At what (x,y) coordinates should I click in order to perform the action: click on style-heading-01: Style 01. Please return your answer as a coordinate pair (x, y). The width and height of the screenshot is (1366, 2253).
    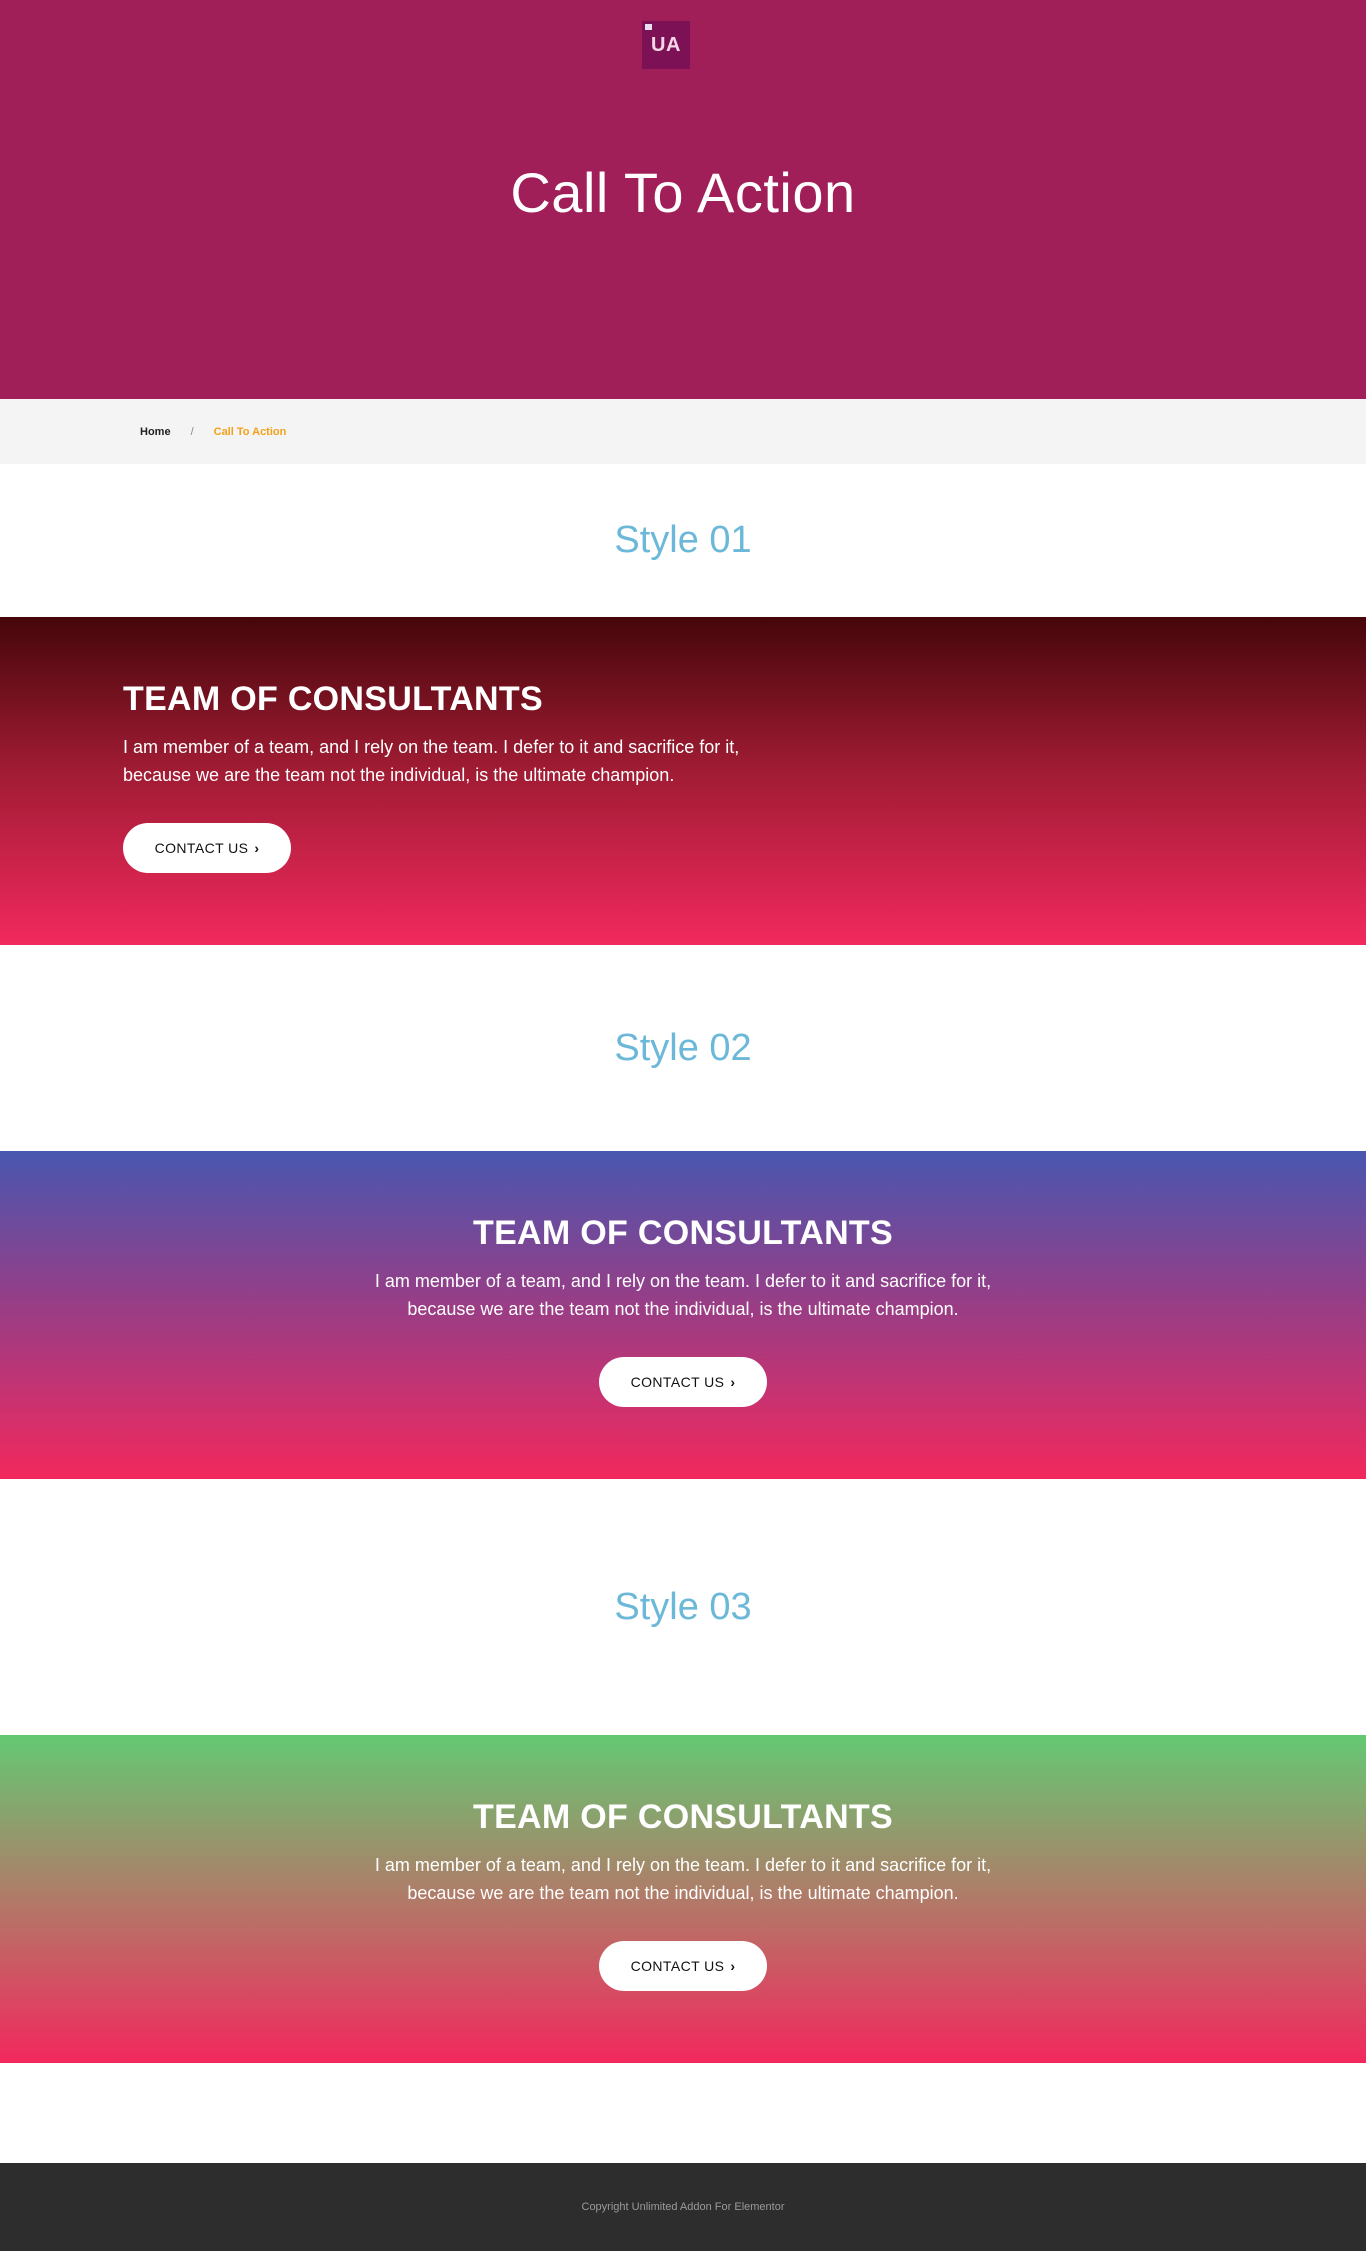
    Looking at the image, I should click on (683, 540).